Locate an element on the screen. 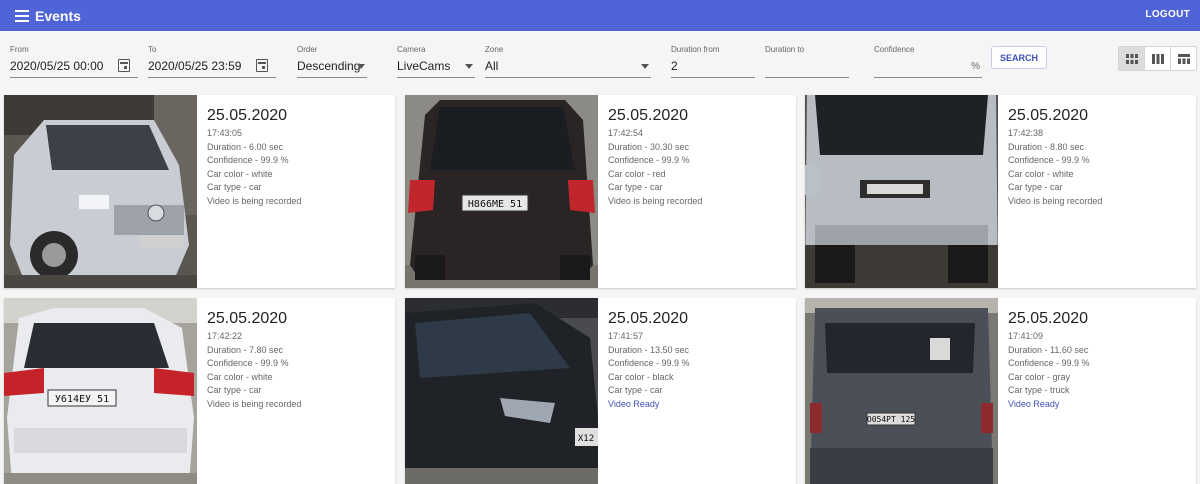 The width and height of the screenshot is (1200, 484). zone-select: Zone All is located at coordinates (568, 60).